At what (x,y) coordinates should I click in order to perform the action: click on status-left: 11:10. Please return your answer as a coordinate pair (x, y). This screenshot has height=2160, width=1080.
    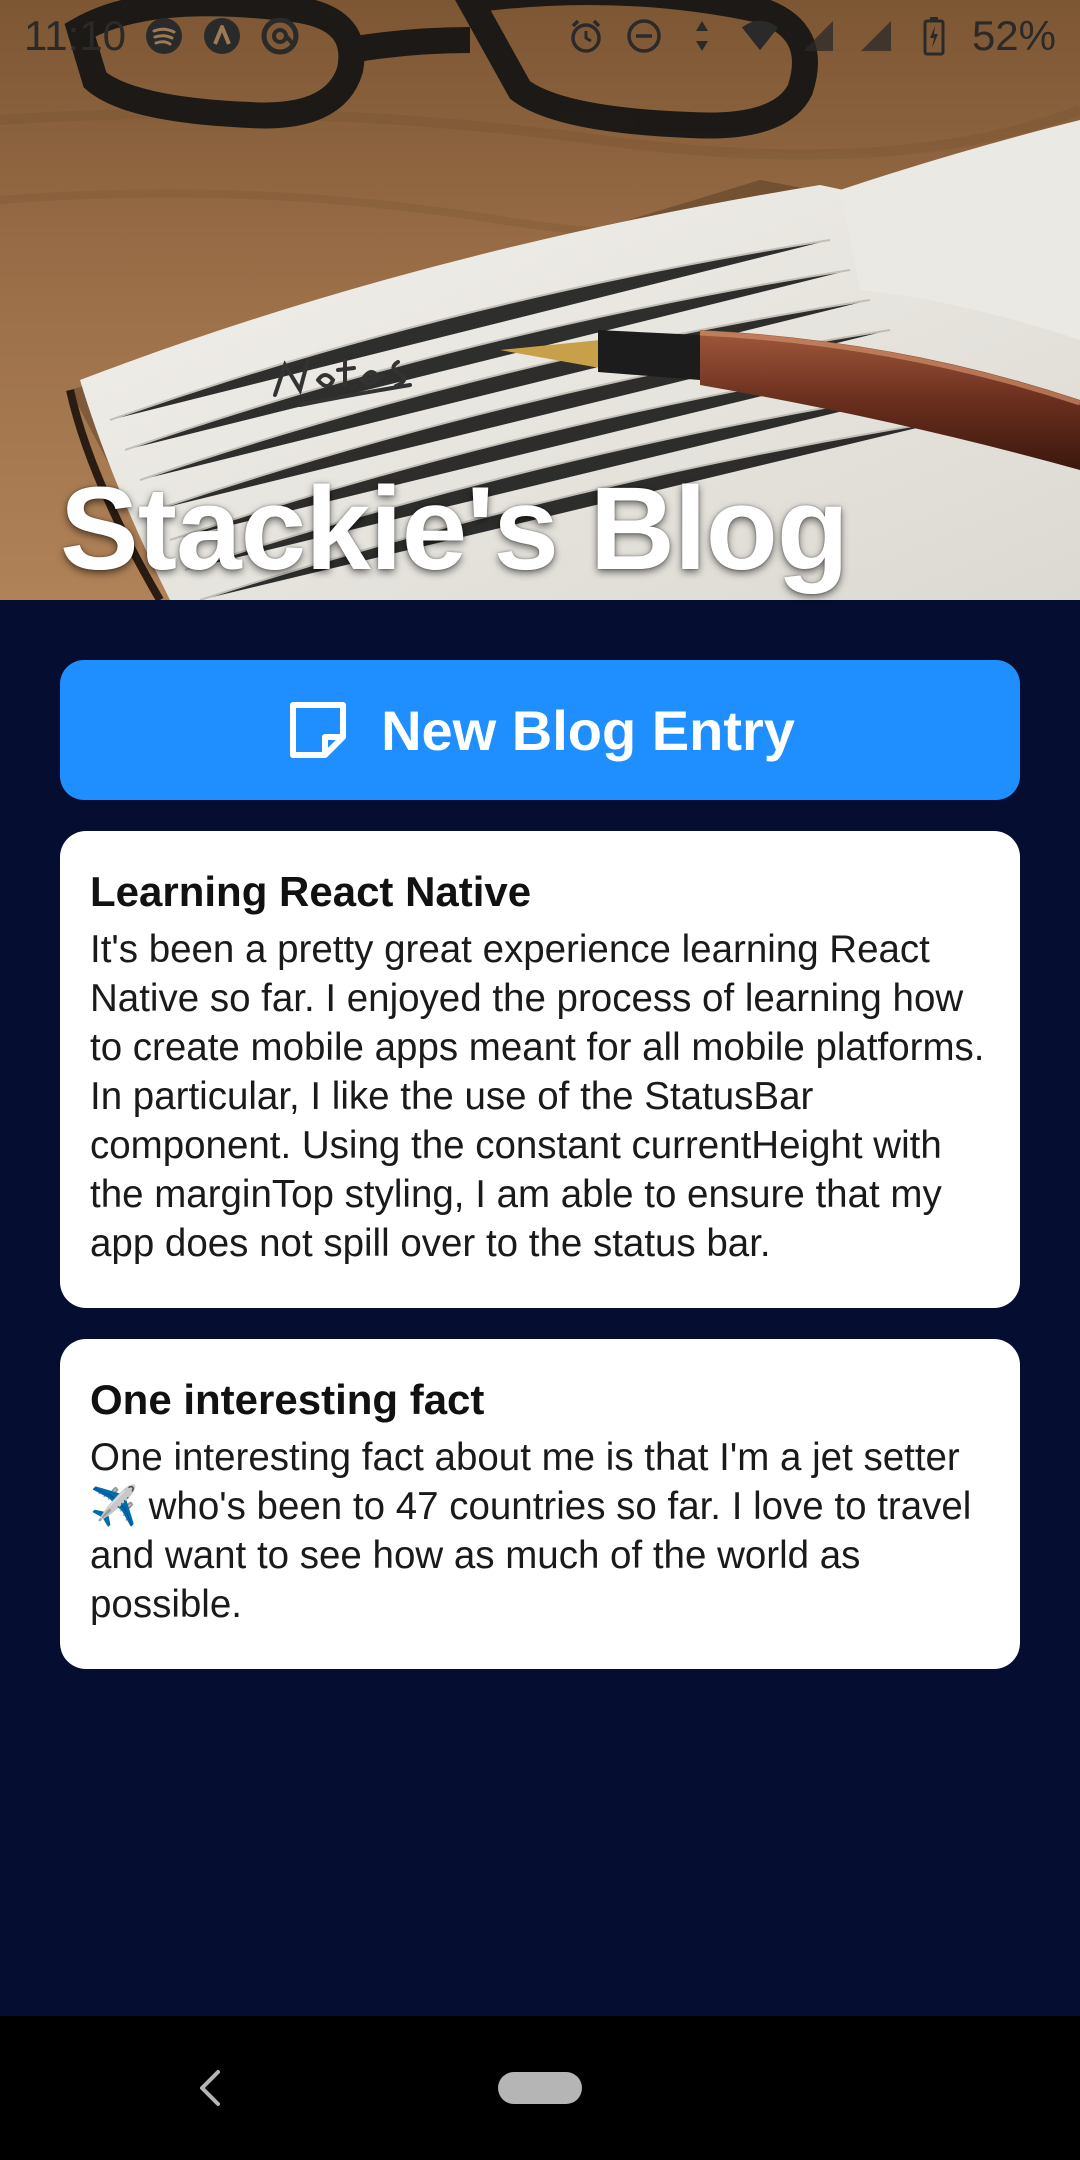
    Looking at the image, I should click on (162, 36).